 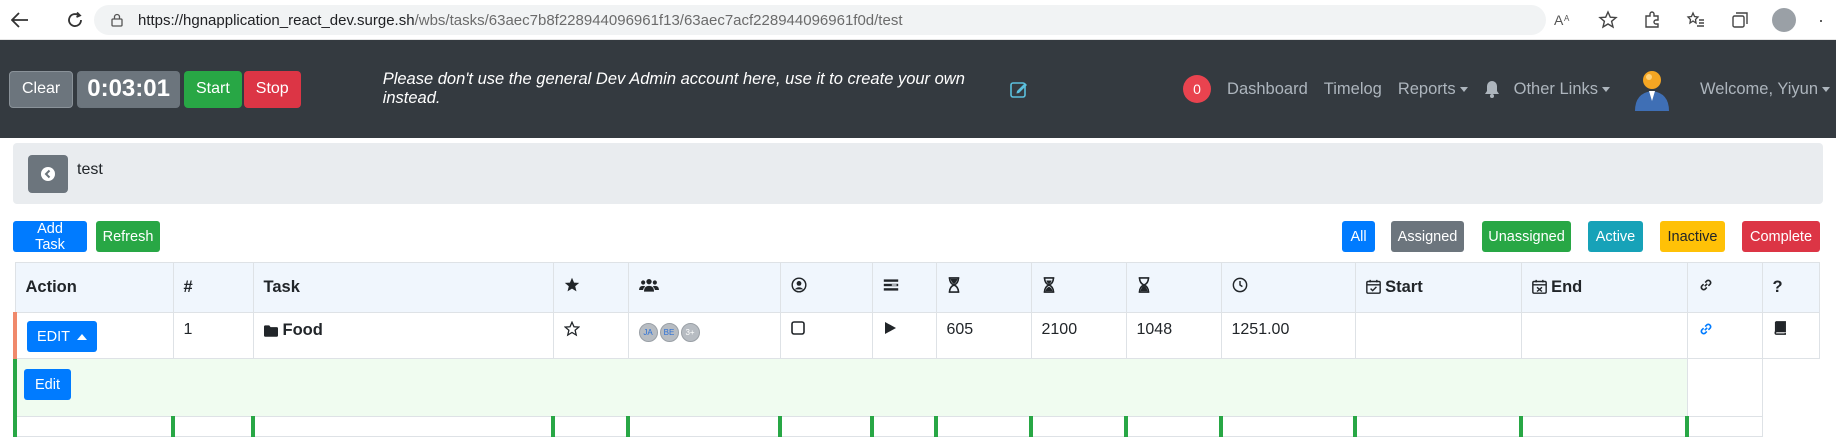 What do you see at coordinates (1143, 285) in the screenshot?
I see `hourglass-end-icon` at bounding box center [1143, 285].